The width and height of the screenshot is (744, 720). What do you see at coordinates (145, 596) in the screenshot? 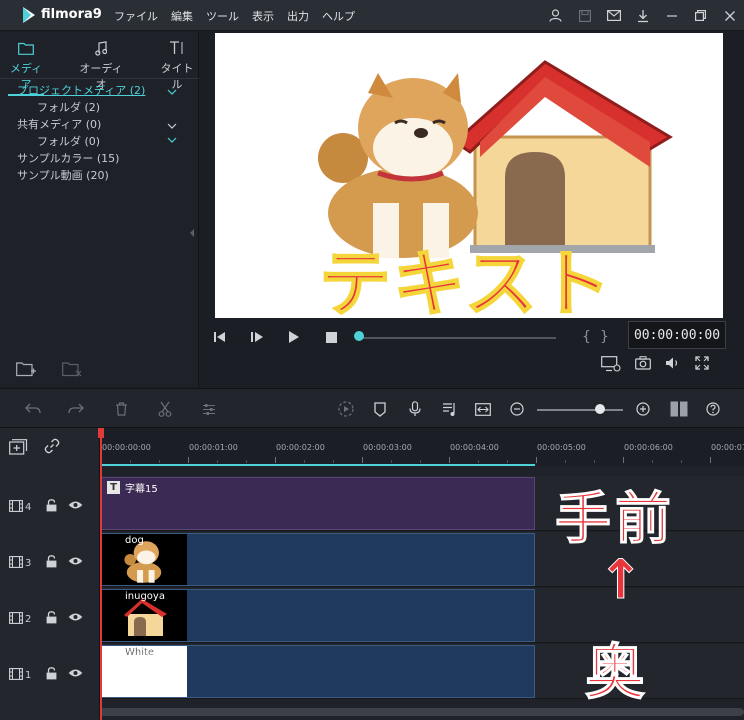
I see `clip-label: inugoya` at bounding box center [145, 596].